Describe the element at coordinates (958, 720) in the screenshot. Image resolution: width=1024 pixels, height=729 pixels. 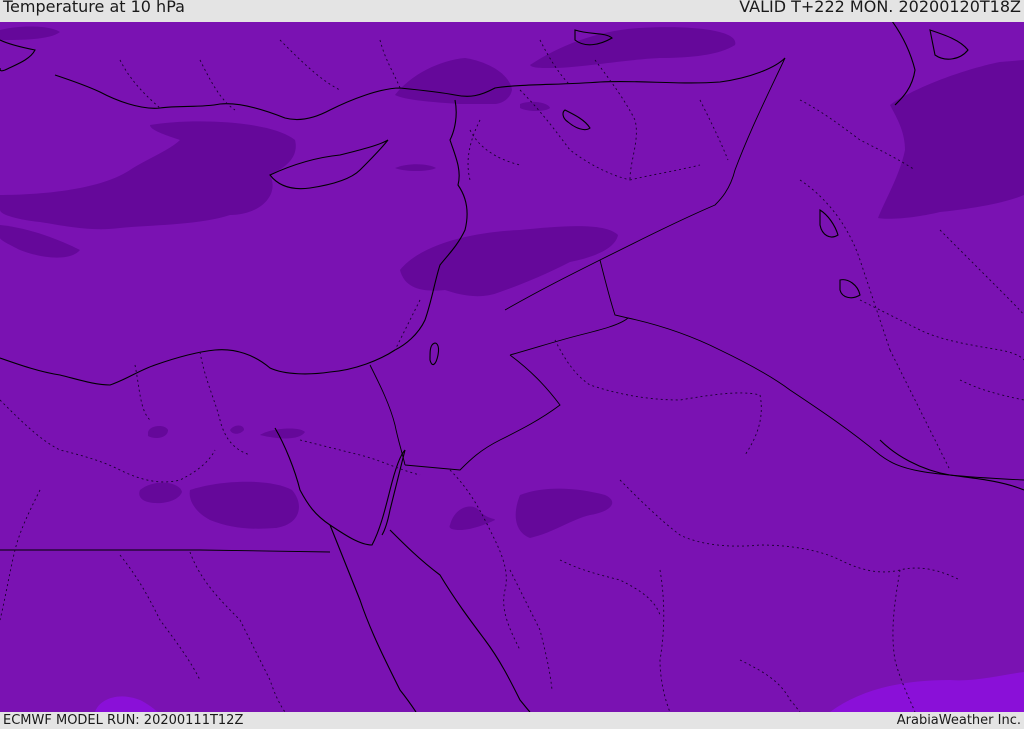
I see `credit-label: ArabiaWeather Inc.` at that location.